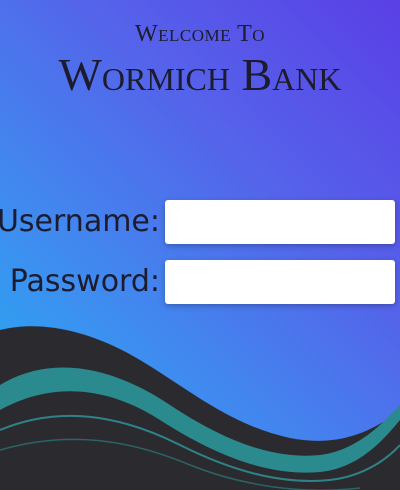  Describe the element at coordinates (280, 282) in the screenshot. I see `password-input` at that location.